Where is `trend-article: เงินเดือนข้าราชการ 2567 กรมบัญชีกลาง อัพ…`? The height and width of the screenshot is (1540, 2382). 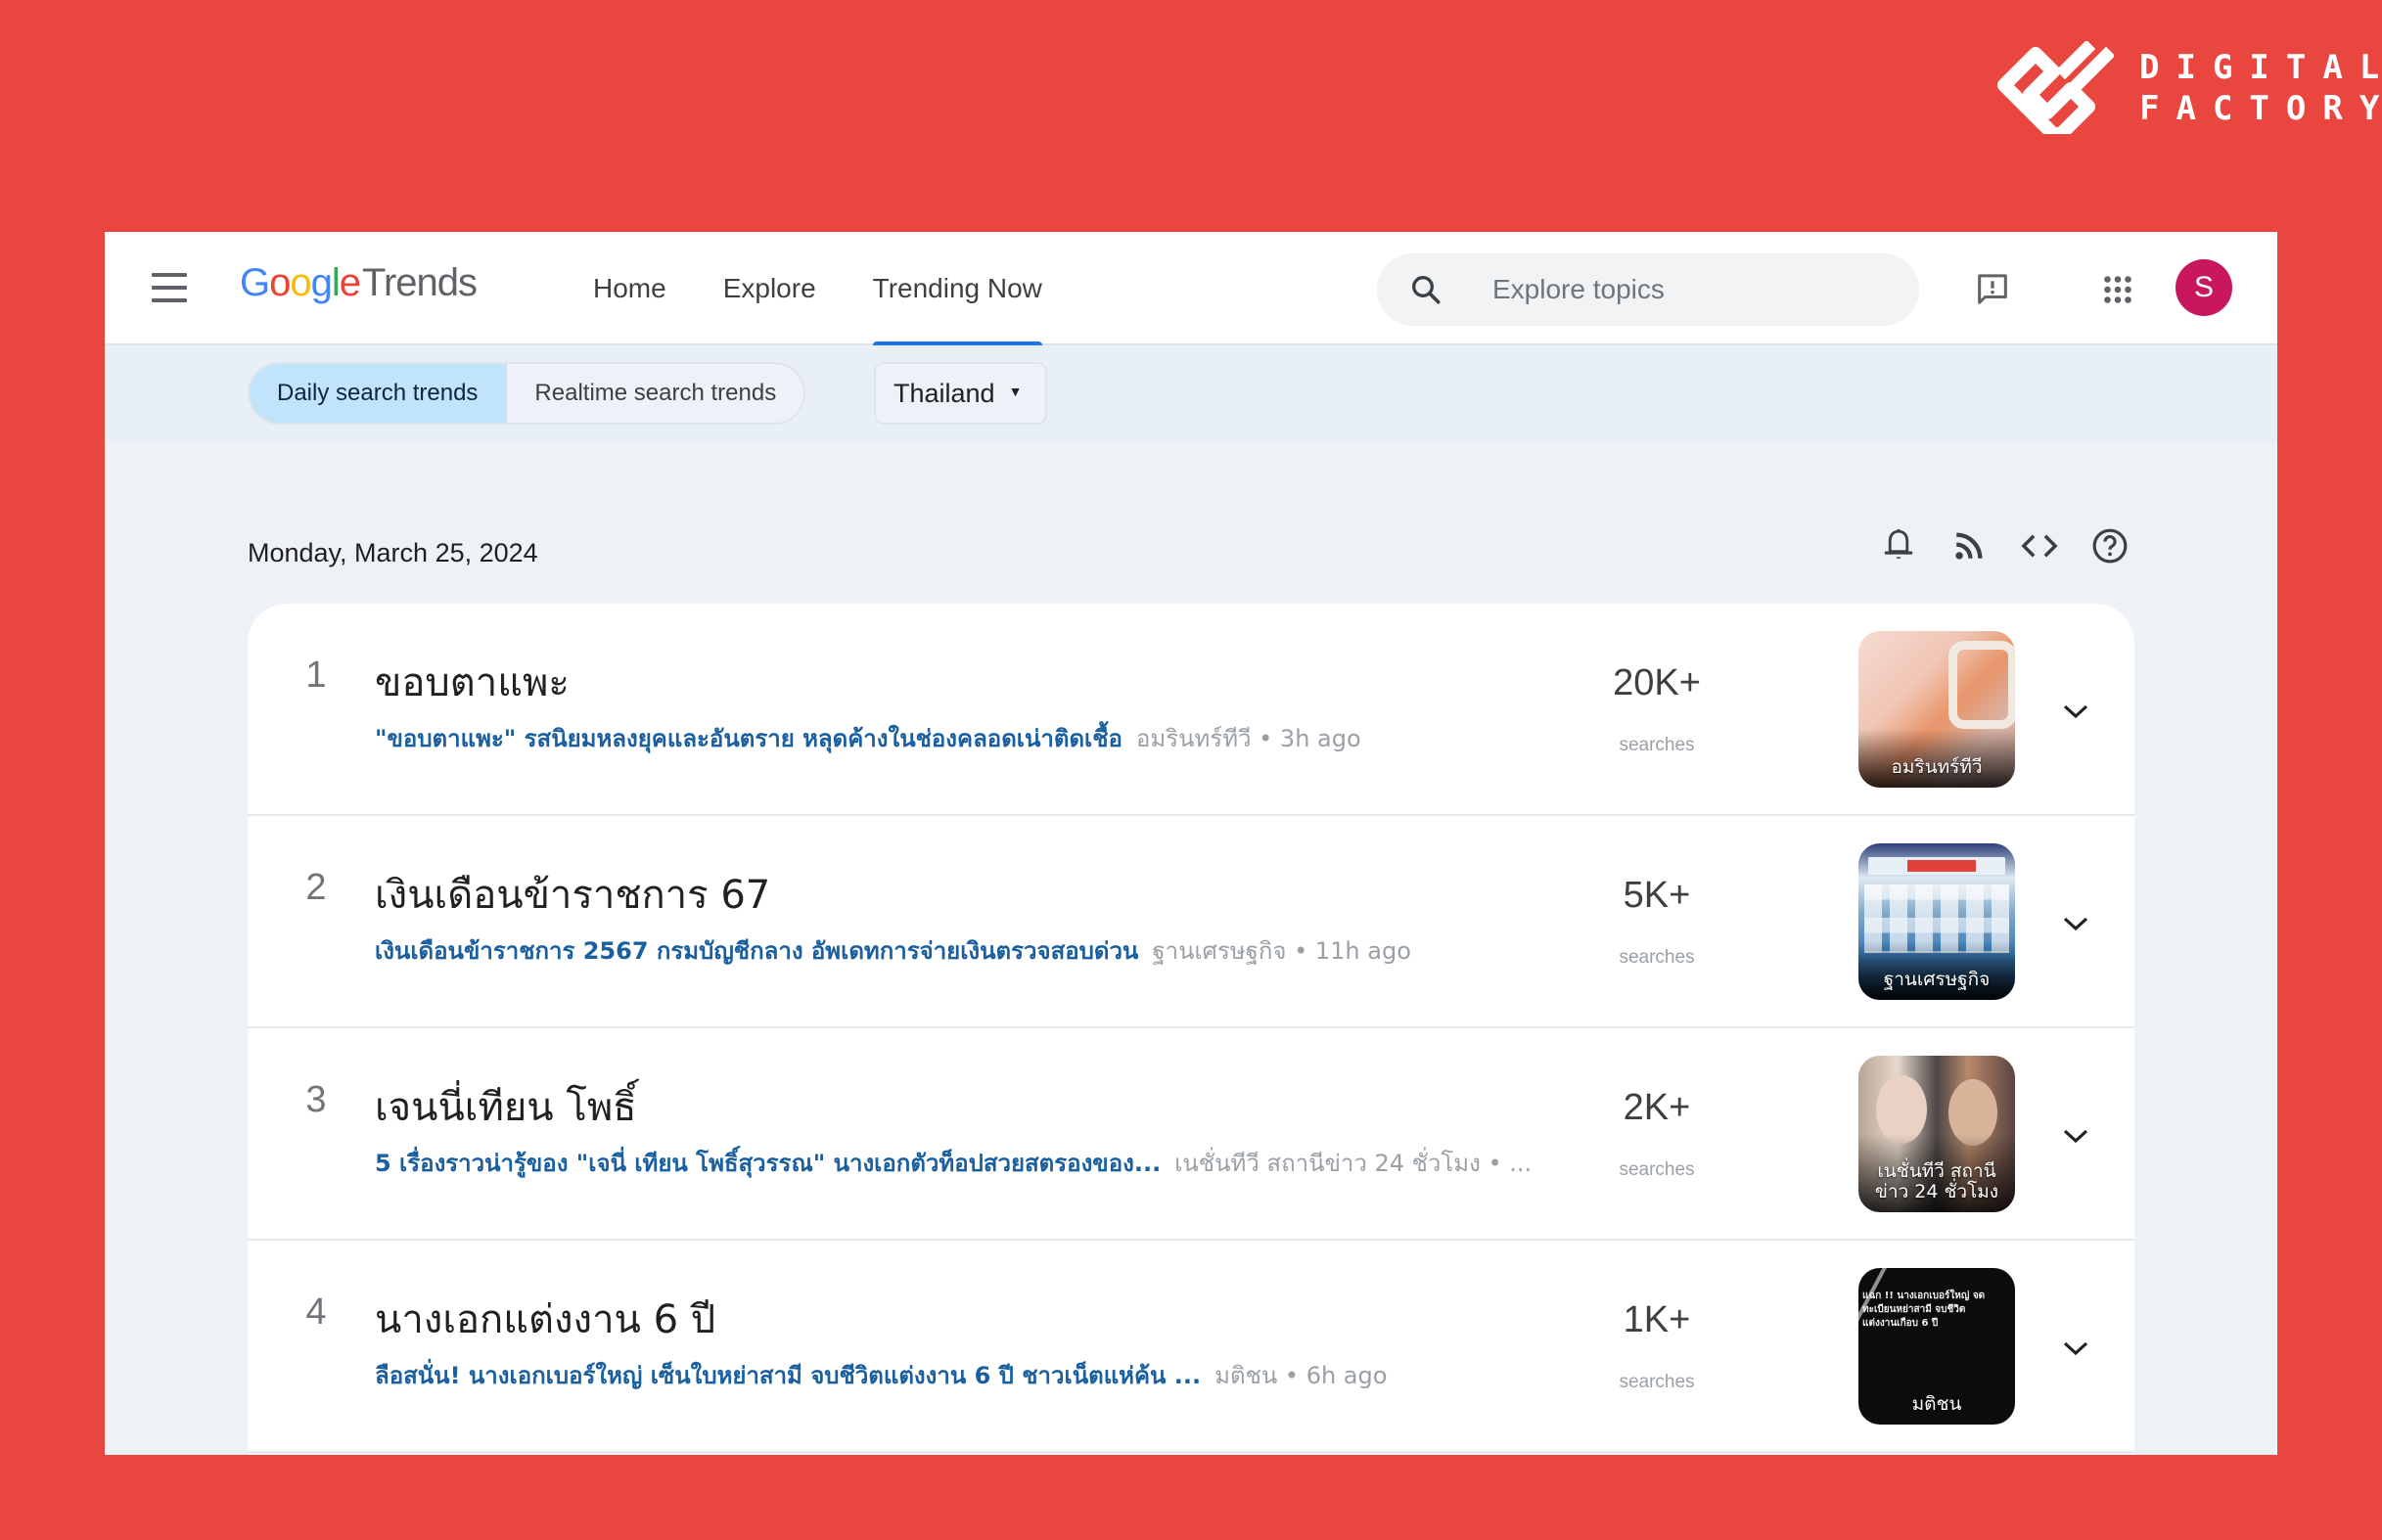 trend-article: เงินเดือนข้าราชการ 2567 กรมบัญชีกลาง อัพ… is located at coordinates (893, 951).